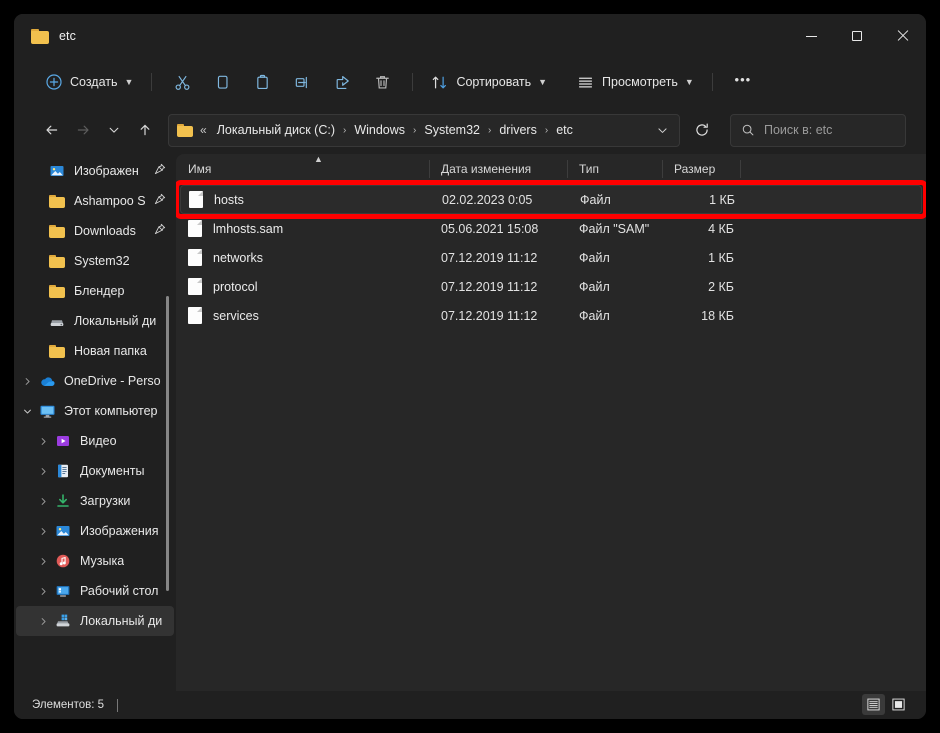  I want to click on sidebar-item-9: Видео, so click(95, 441).